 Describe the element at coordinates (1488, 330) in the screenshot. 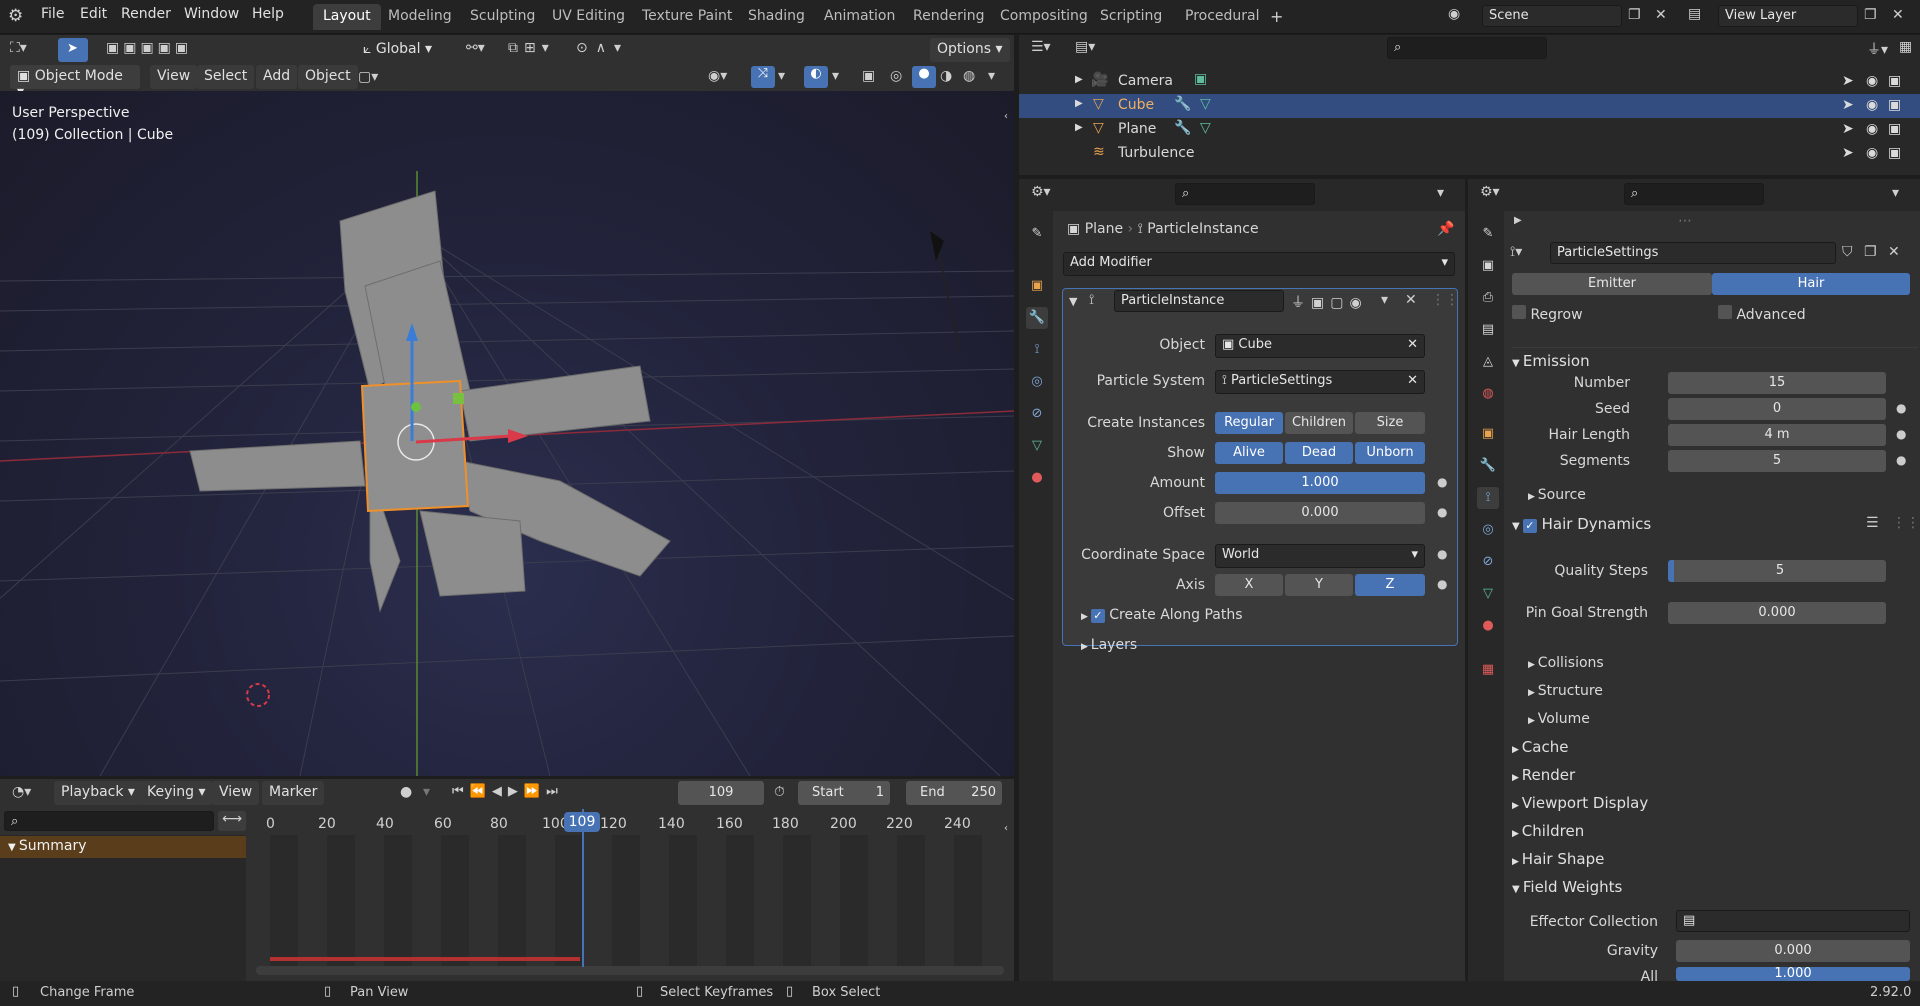

I see `view-layer-tab-icon: ▤` at that location.